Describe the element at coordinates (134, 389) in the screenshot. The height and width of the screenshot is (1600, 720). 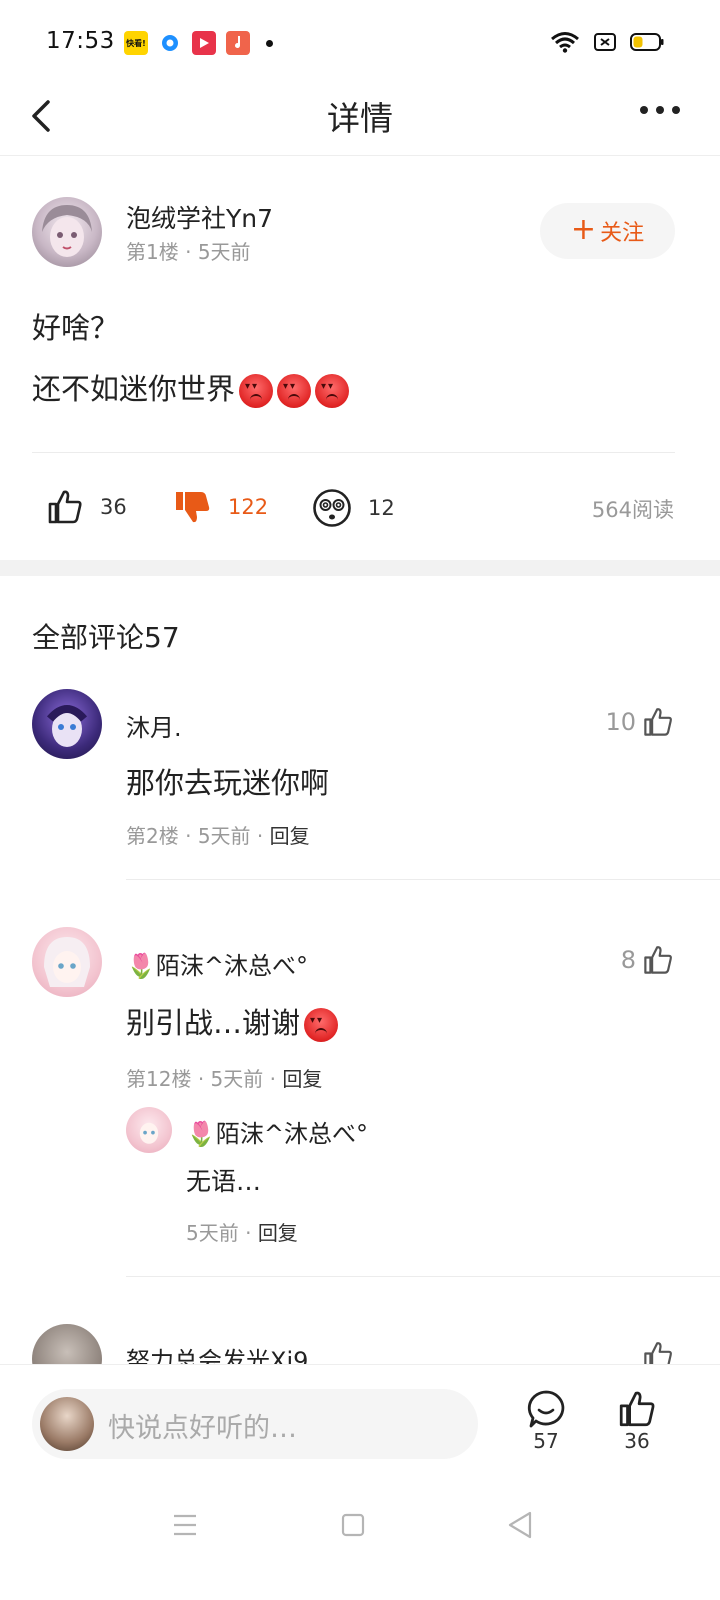
I see `post-text: 还不如迷你世界` at that location.